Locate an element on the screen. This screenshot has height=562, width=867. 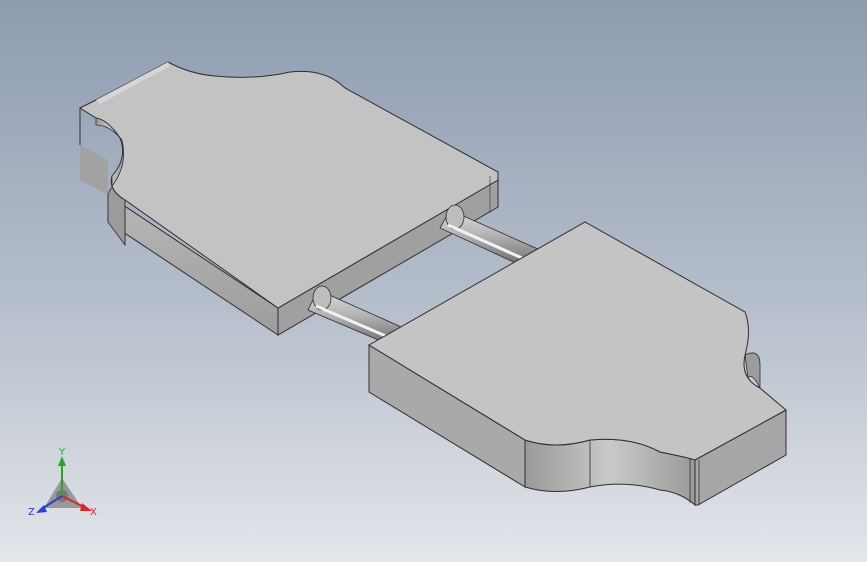
triad-z-label: Z is located at coordinates (31, 512).